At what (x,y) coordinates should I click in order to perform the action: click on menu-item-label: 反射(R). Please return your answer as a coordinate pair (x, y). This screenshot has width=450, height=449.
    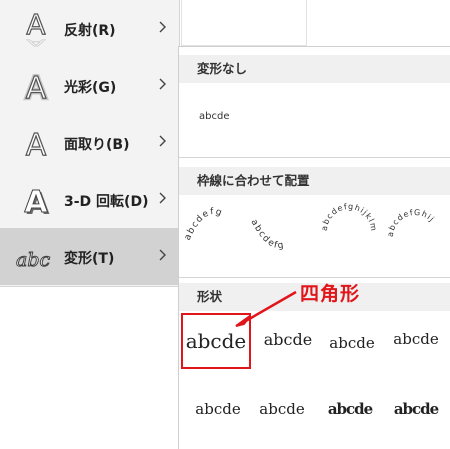
    Looking at the image, I should click on (90, 31).